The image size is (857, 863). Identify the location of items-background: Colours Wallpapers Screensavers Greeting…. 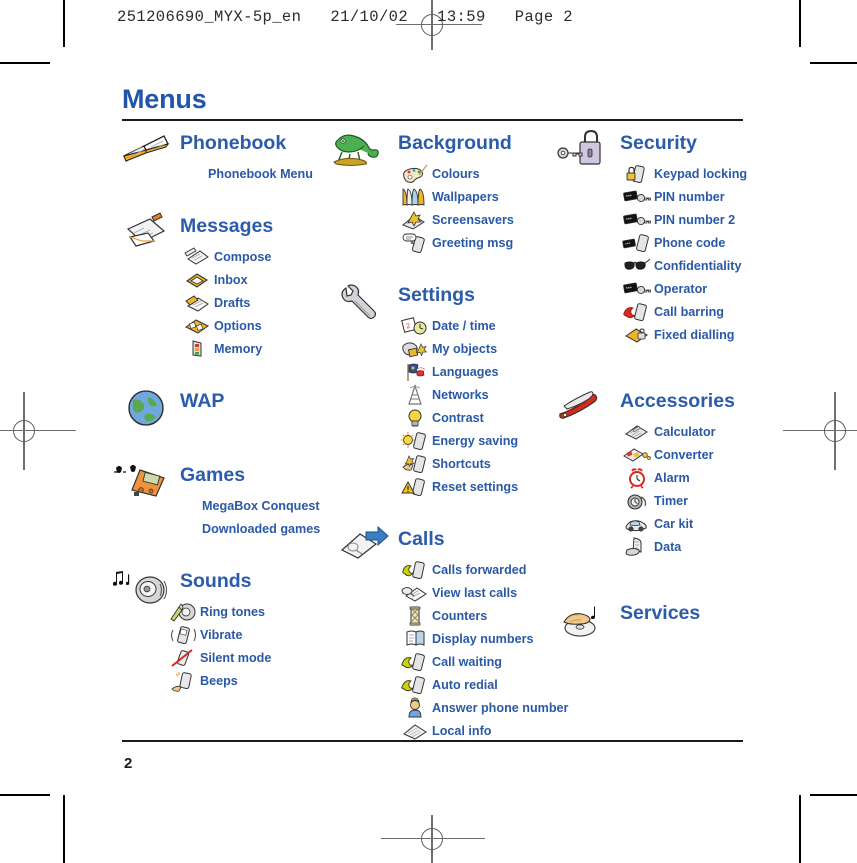
(443, 208).